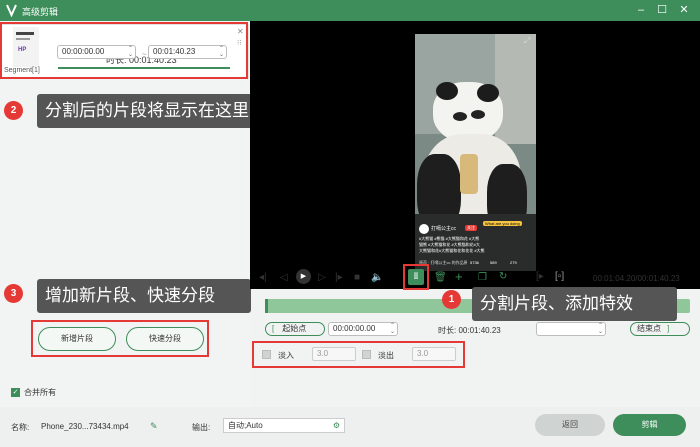 This screenshot has width=700, height=447. Describe the element at coordinates (286, 355) in the screenshot. I see `fade-in-label: 淡入` at that location.